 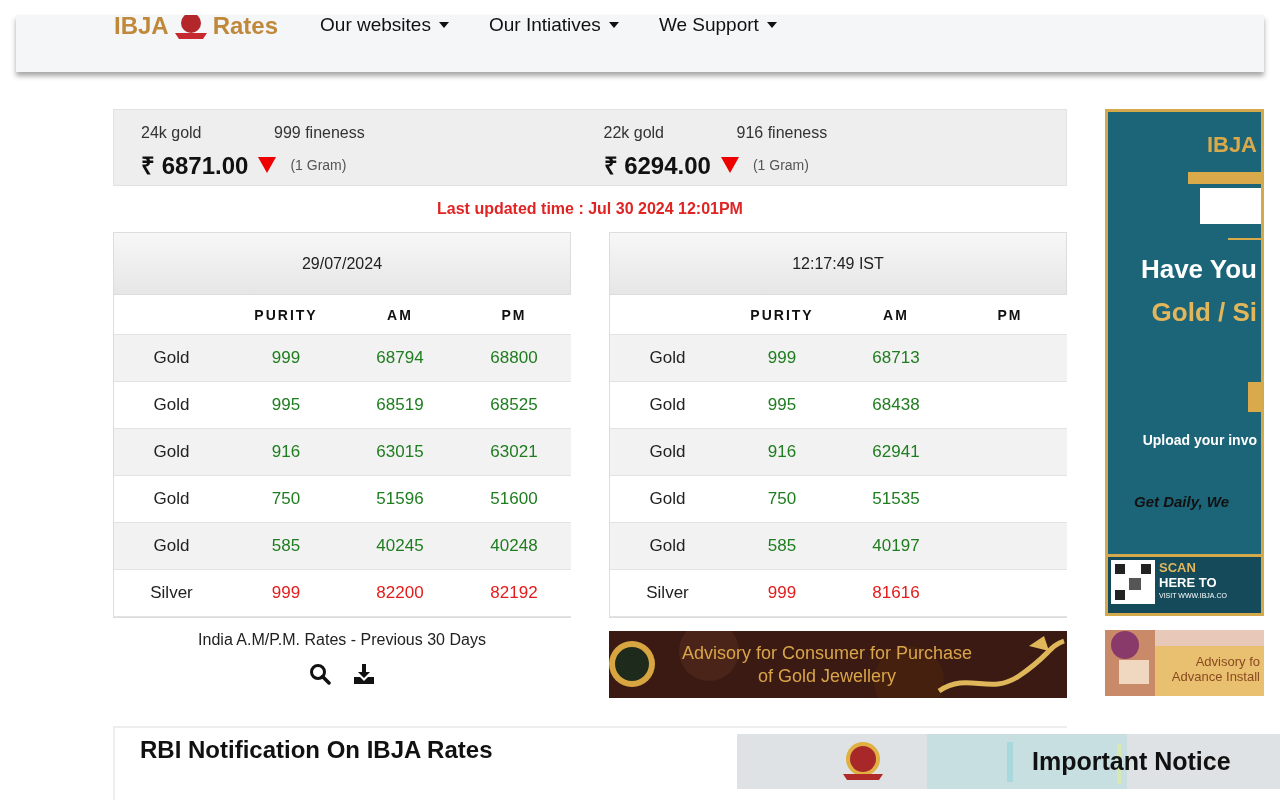 What do you see at coordinates (514, 546) in the screenshot?
I see `table-cell: 40248` at bounding box center [514, 546].